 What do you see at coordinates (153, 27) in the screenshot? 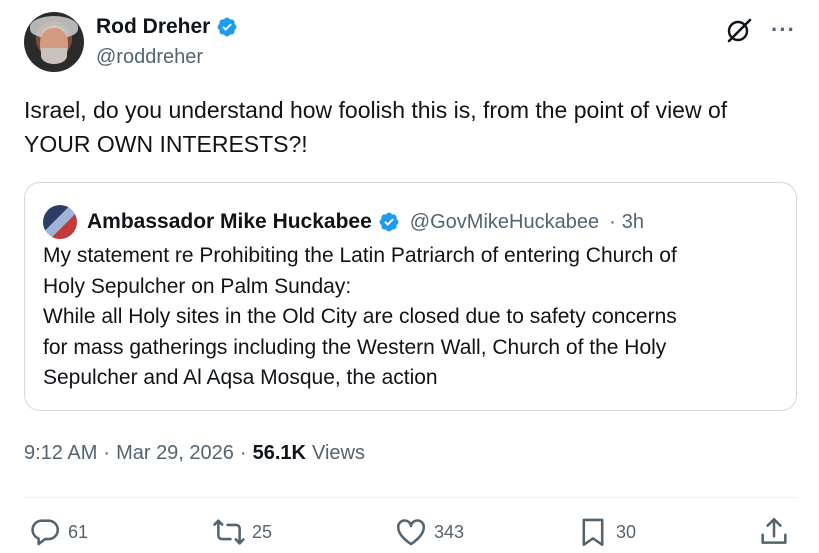
I see `author-display-name: Rod Dreher` at bounding box center [153, 27].